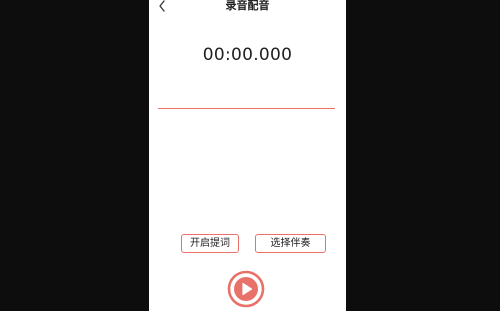 Image resolution: width=500 pixels, height=311 pixels. Describe the element at coordinates (247, 55) in the screenshot. I see `recording-timer: 00:00.000` at that location.